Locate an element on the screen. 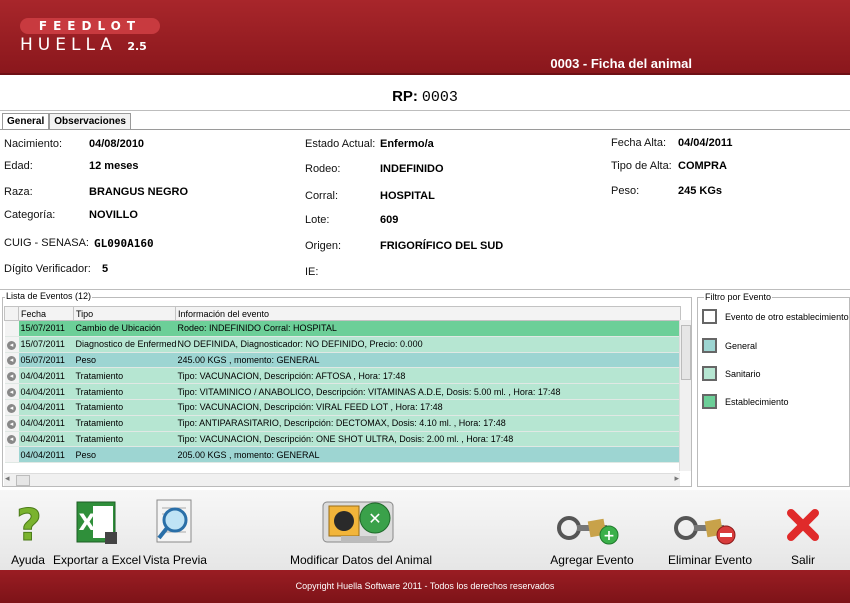  event-info: 205.00 KGS , momento: GENERAL is located at coordinates (428, 455).